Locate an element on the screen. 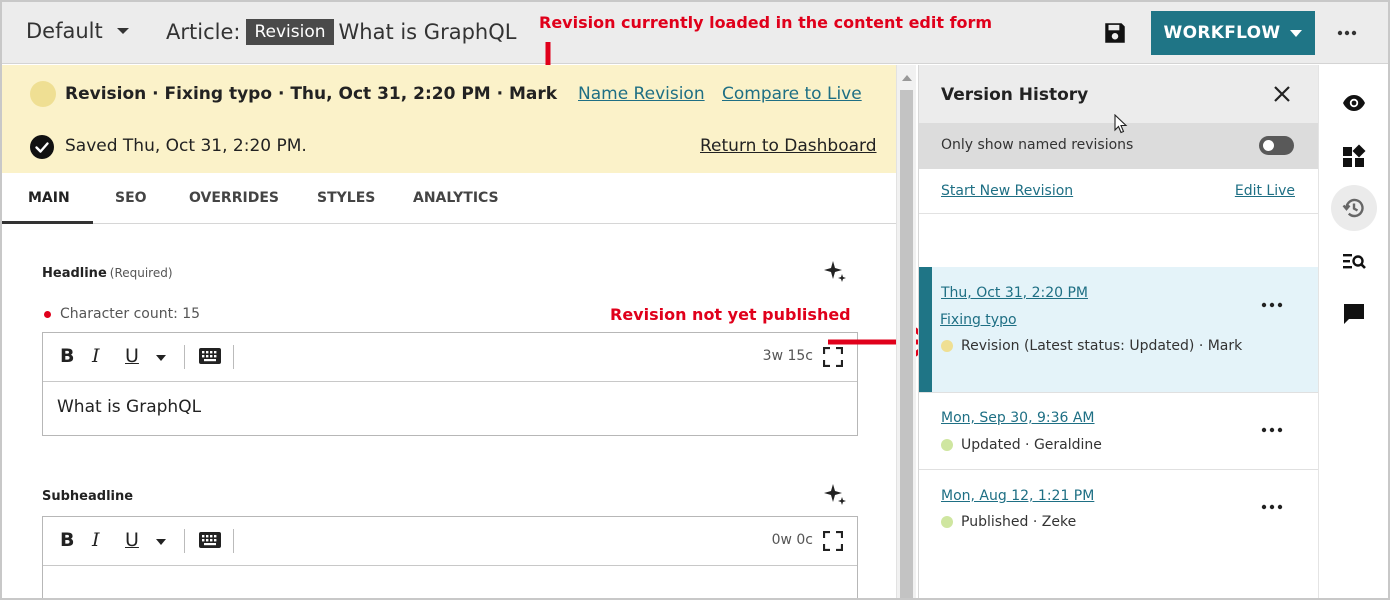  subheadline-editor: B I U 0w 0c is located at coordinates (450, 557).